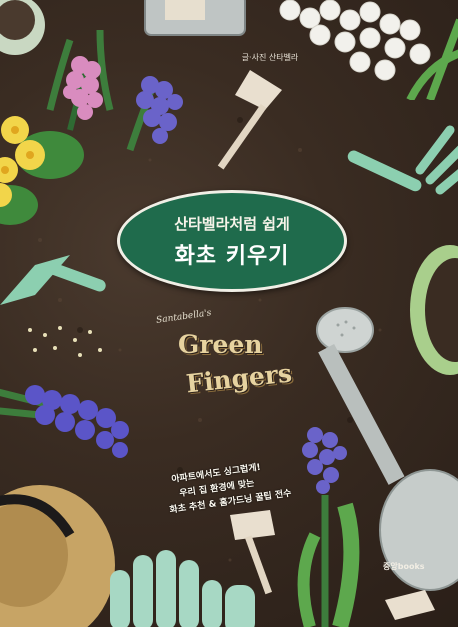 This screenshot has height=627, width=458. Describe the element at coordinates (195, 18) in the screenshot. I see `garden-tray-illustration` at that location.